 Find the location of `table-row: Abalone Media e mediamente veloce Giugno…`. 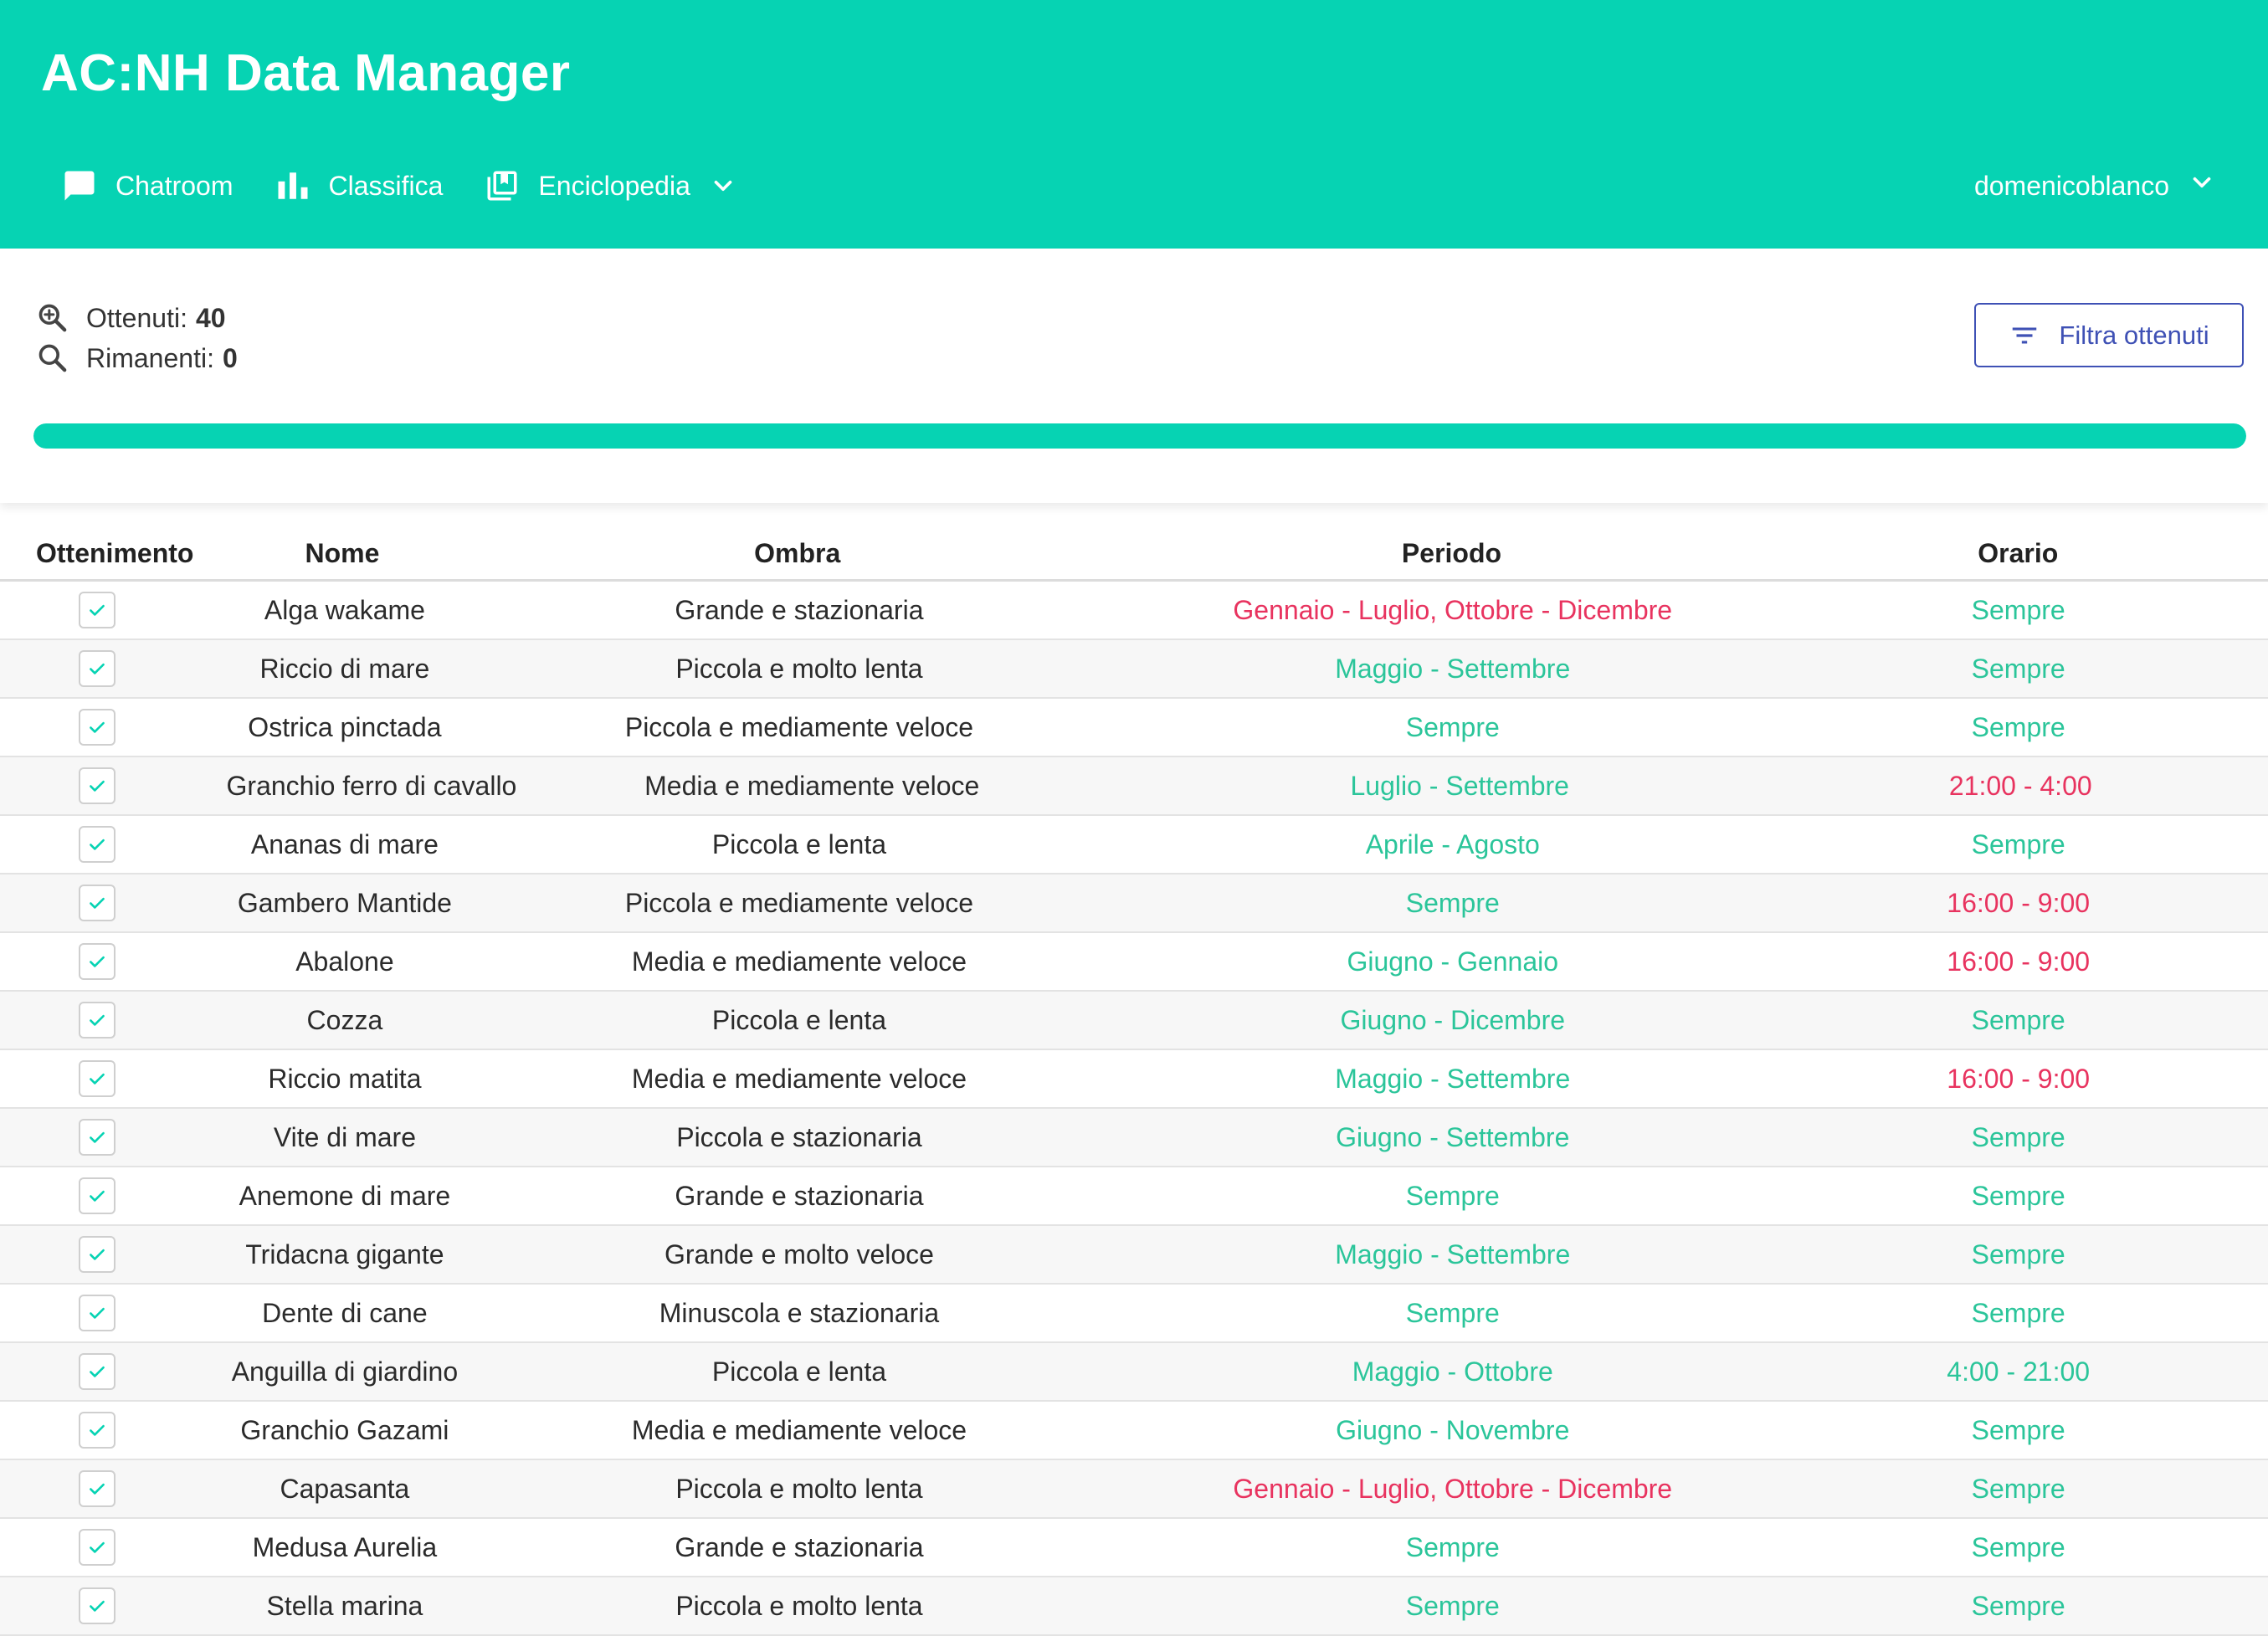

table-row: Abalone Media e mediamente veloce Giugno… is located at coordinates (1134, 962).